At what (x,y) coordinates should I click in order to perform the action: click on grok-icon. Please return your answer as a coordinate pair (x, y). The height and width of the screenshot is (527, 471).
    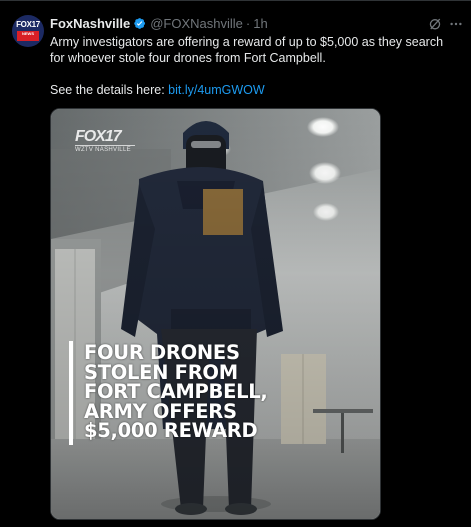
    Looking at the image, I should click on (435, 24).